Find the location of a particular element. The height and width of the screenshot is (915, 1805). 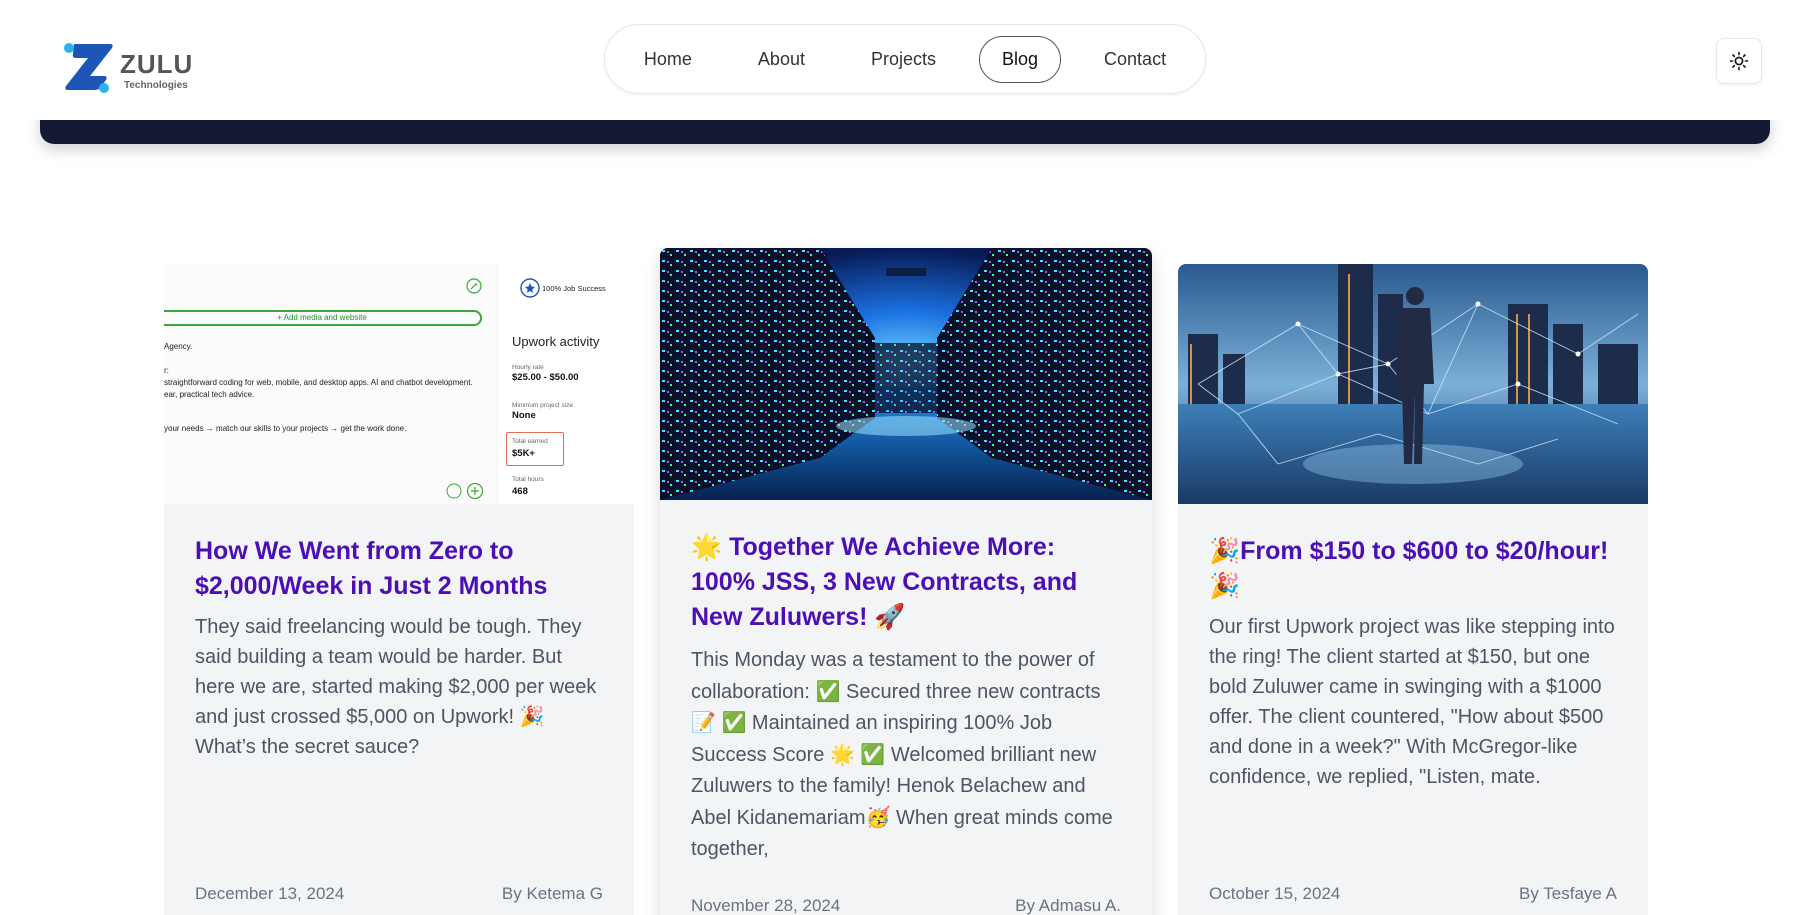

svg-text: Technologies is located at coordinates (156, 85).